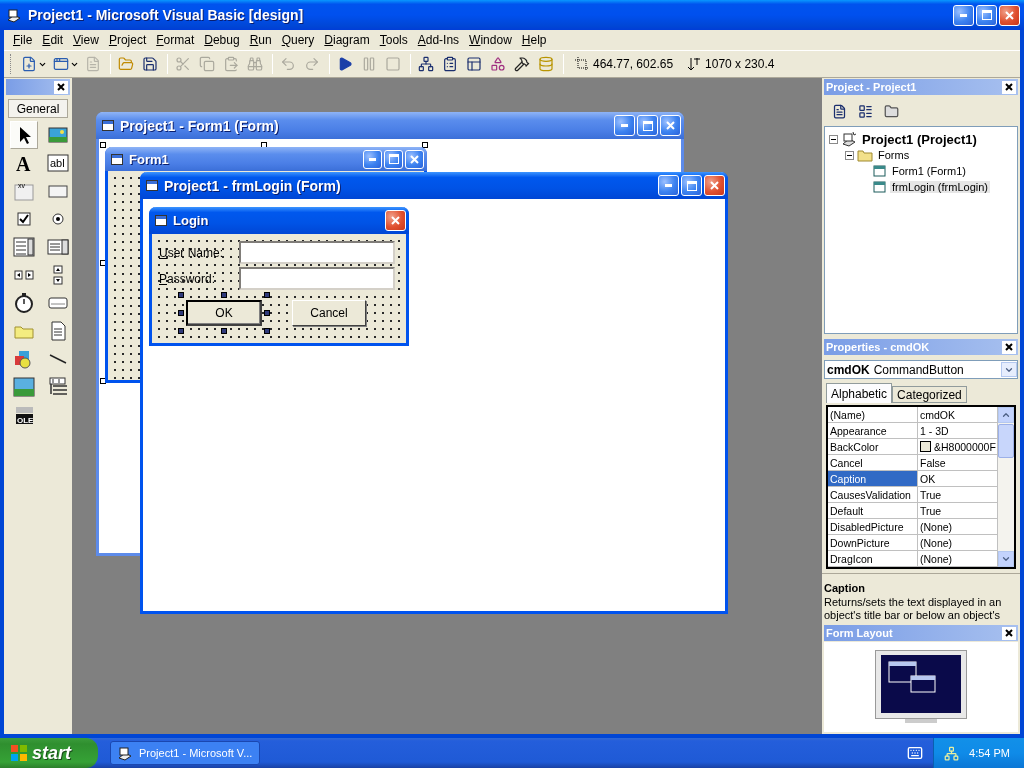 The width and height of the screenshot is (1024, 768). What do you see at coordinates (207, 64) in the screenshot?
I see `copy-icon` at bounding box center [207, 64].